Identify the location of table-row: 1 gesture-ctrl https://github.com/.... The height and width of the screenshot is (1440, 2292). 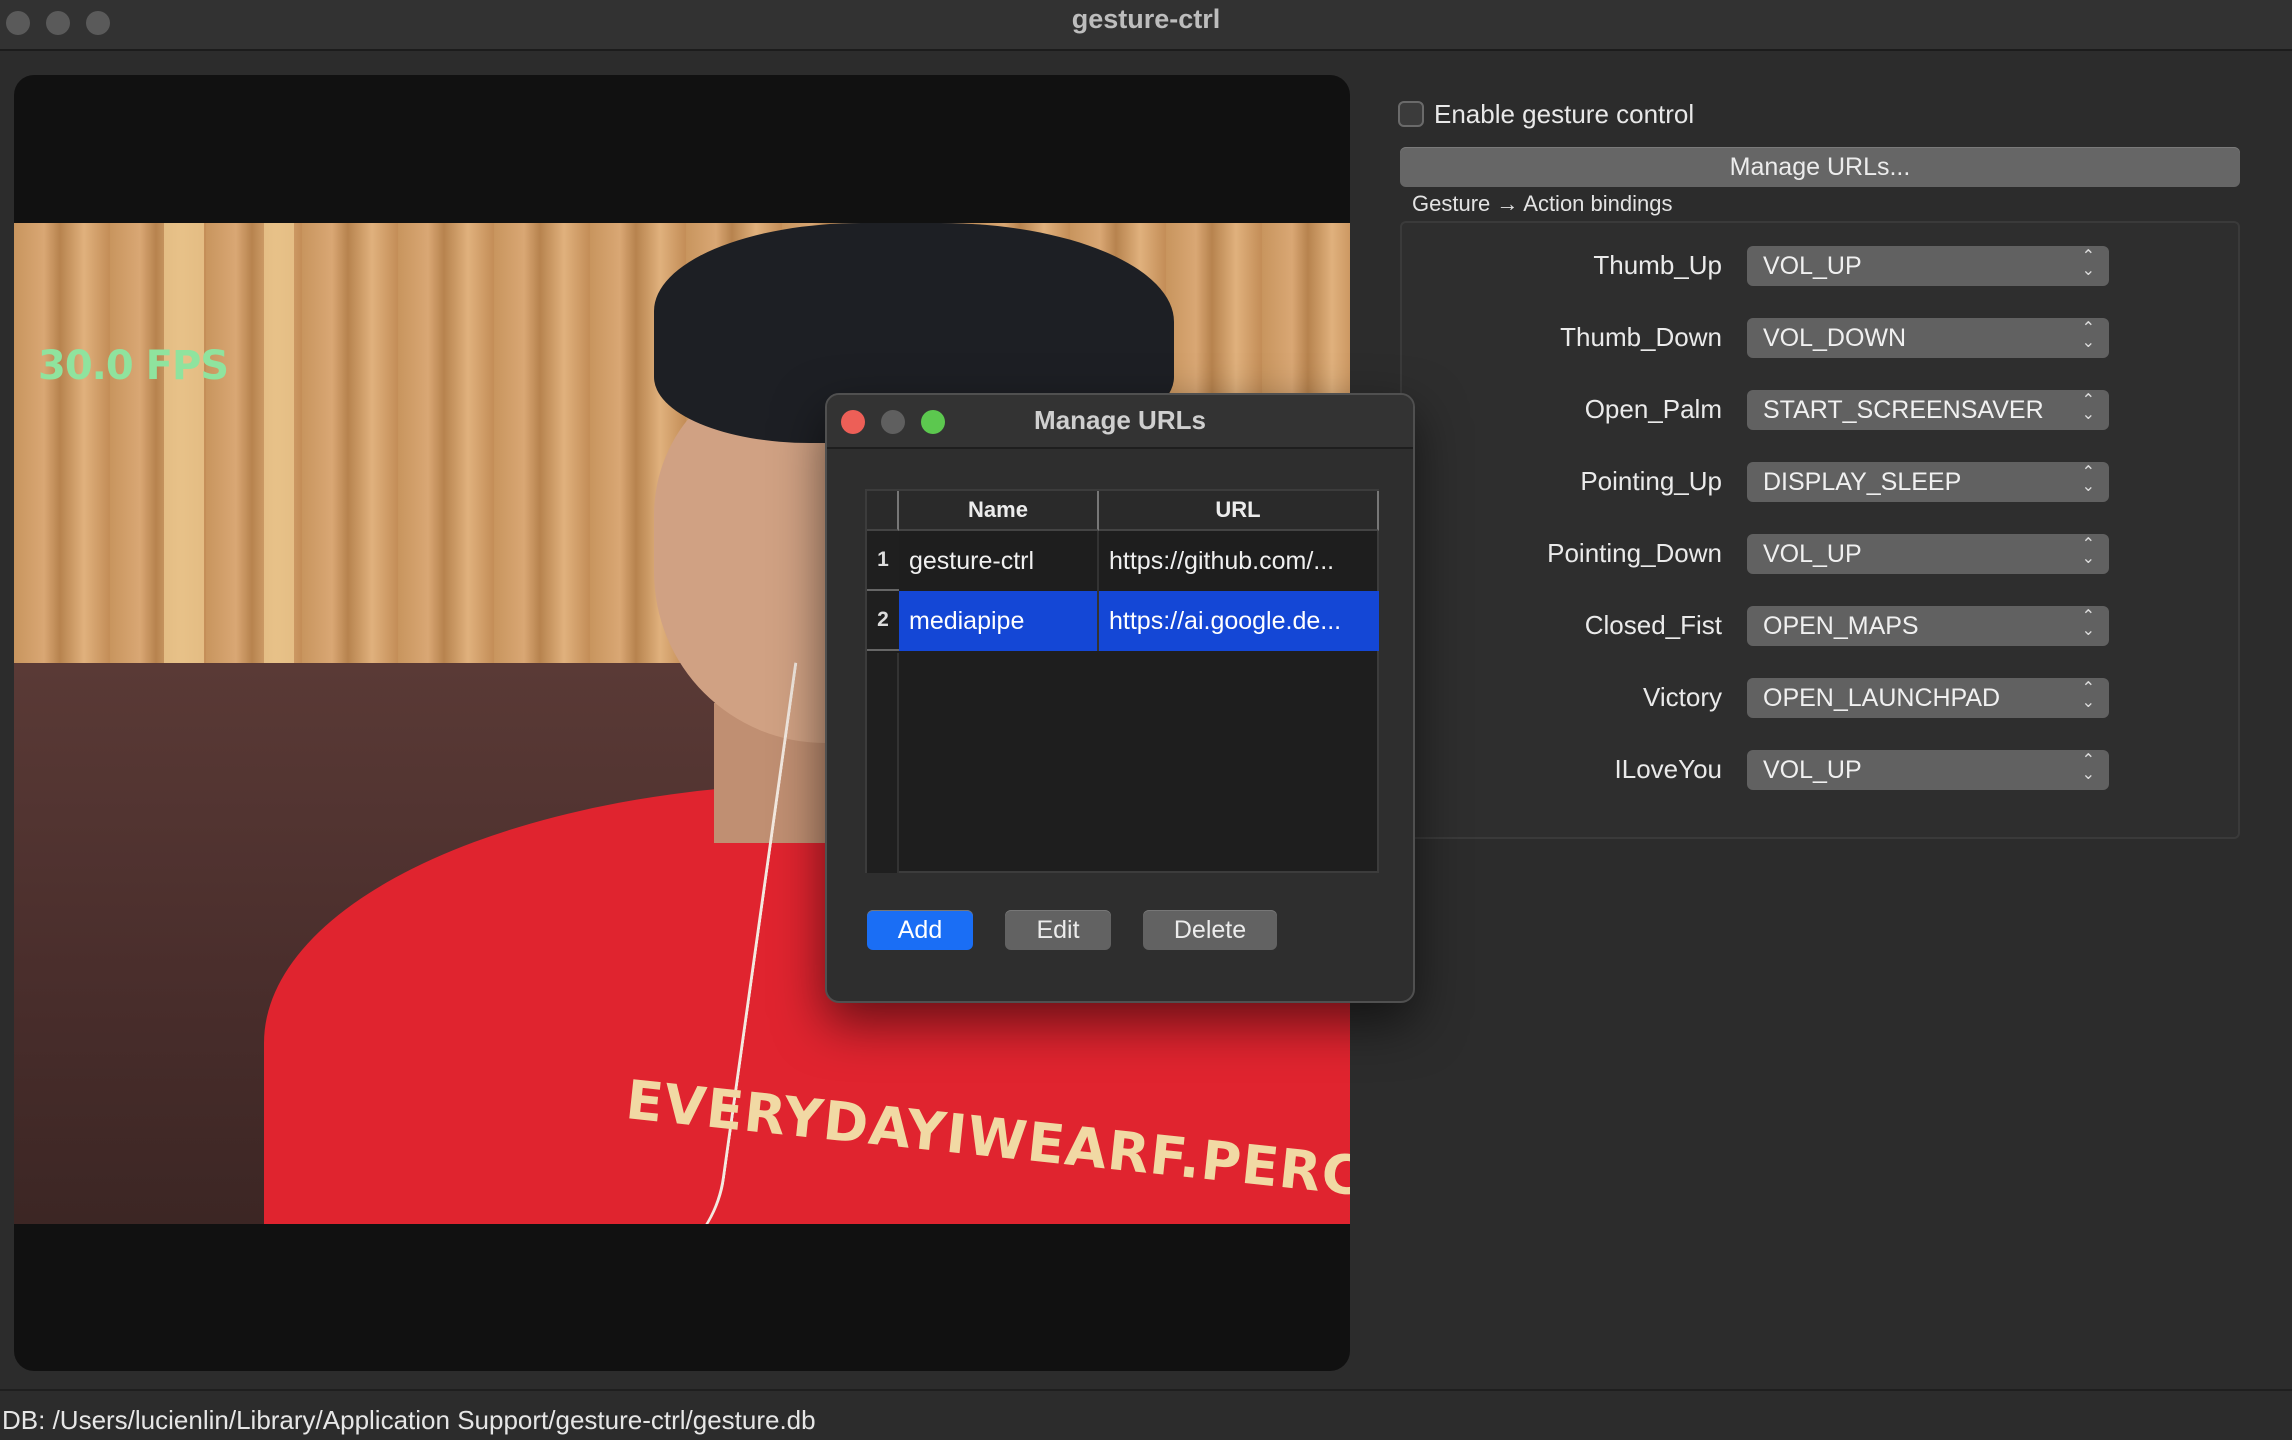
(1123, 561).